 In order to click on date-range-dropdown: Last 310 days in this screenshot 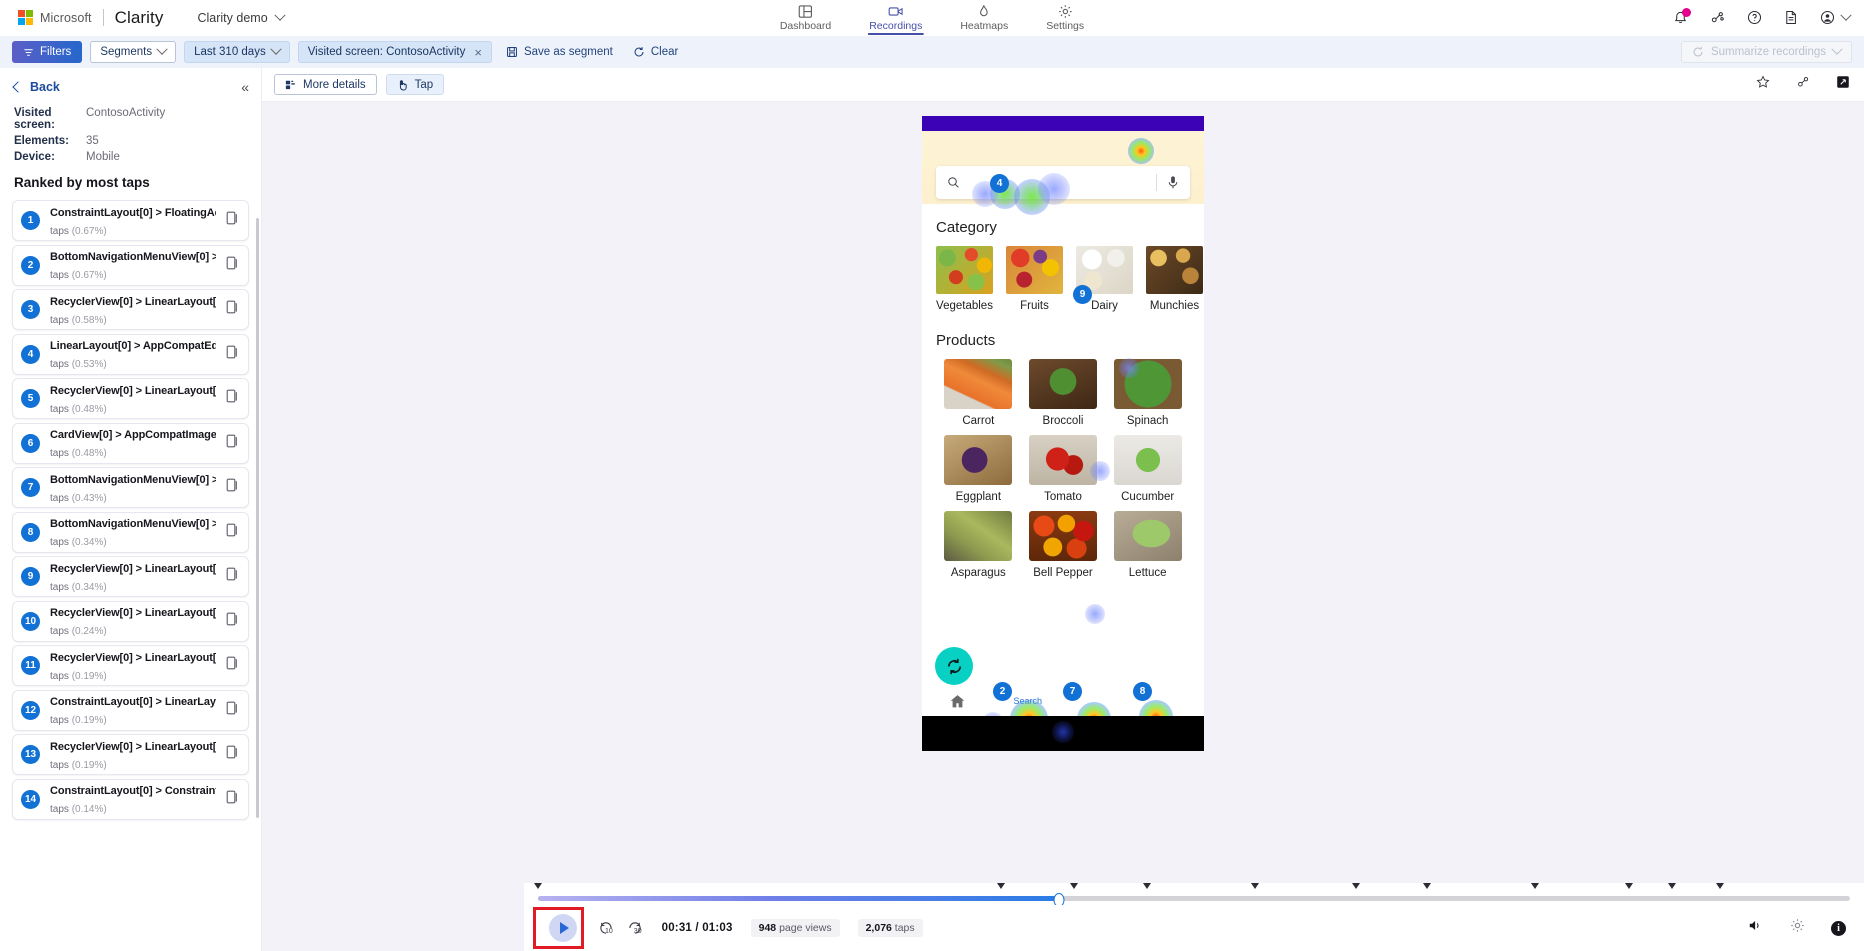, I will do `click(237, 52)`.